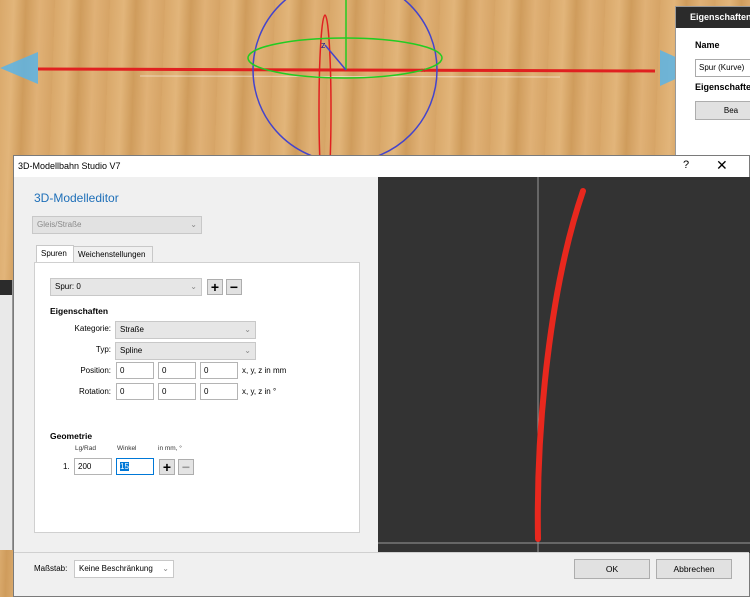 This screenshot has height=597, width=750. Describe the element at coordinates (259, 391) in the screenshot. I see `rotation-unit: x, y, z in °` at that location.